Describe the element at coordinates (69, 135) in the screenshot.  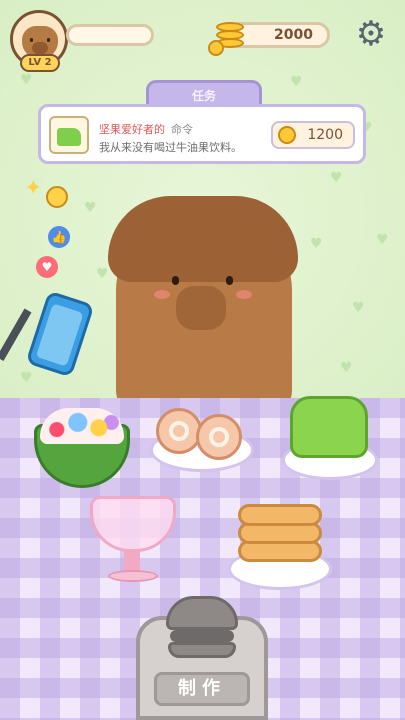
I see `drink-thumbnail-icon` at that location.